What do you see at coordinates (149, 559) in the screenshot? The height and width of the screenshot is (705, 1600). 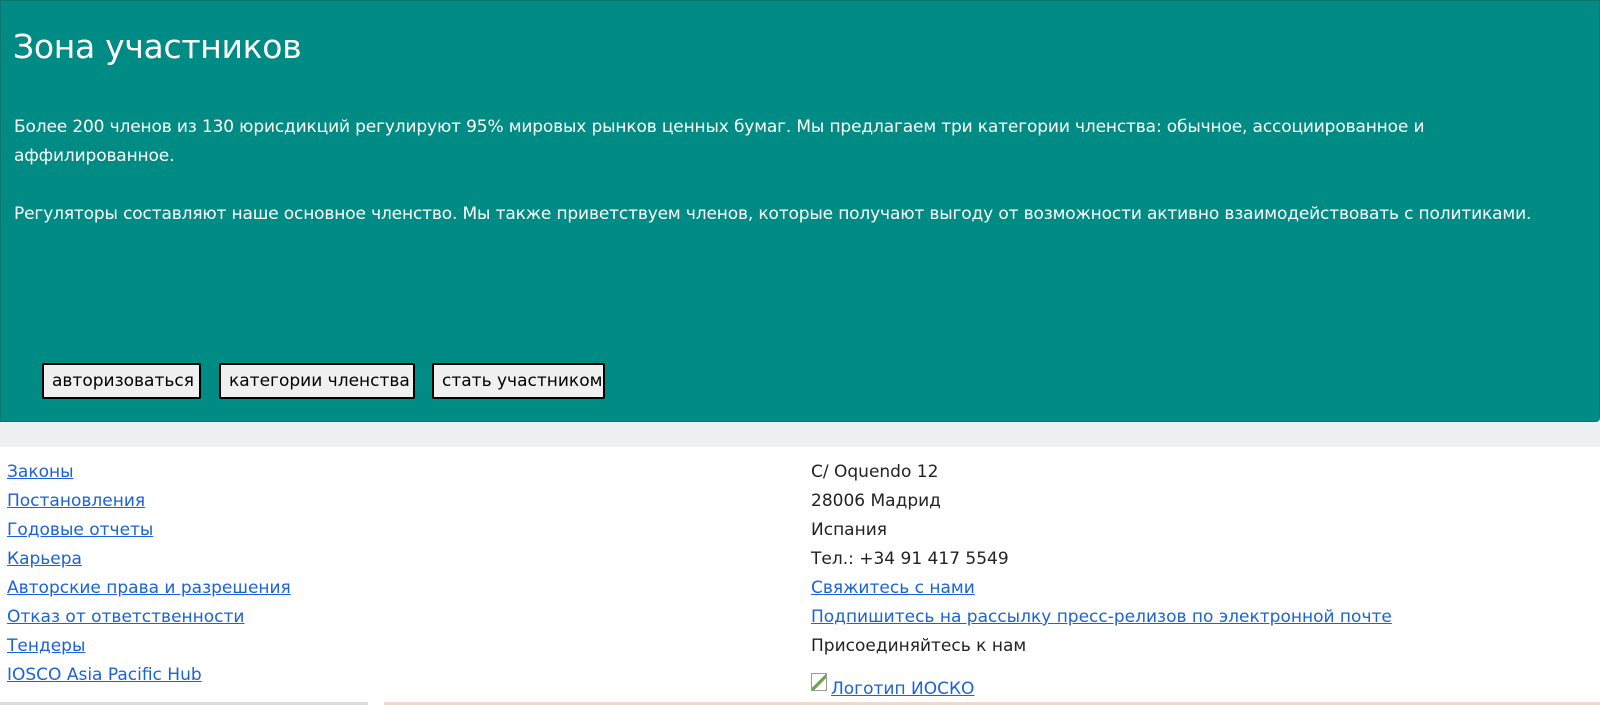 I see `footer-link-item: Карьера` at bounding box center [149, 559].